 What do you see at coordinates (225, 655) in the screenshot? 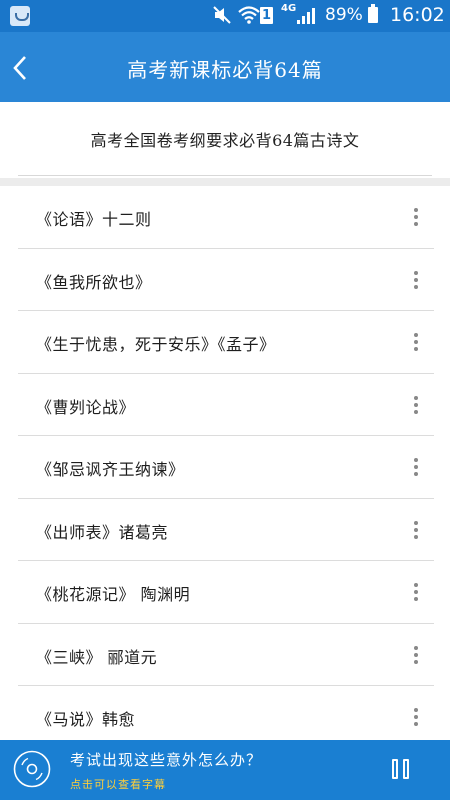
I see `list-item: 《三峡》 郦道元` at bounding box center [225, 655].